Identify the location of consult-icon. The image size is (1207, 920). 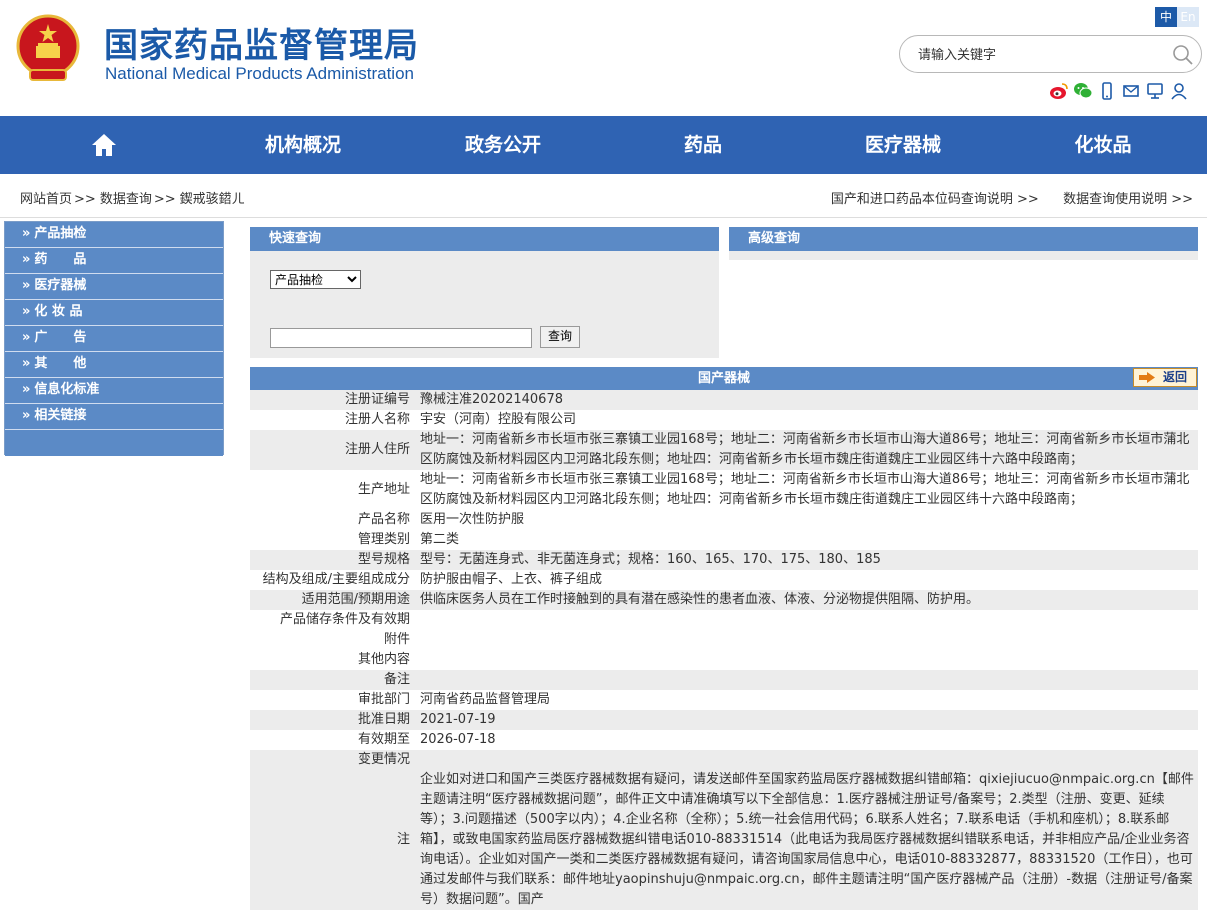
(1155, 91).